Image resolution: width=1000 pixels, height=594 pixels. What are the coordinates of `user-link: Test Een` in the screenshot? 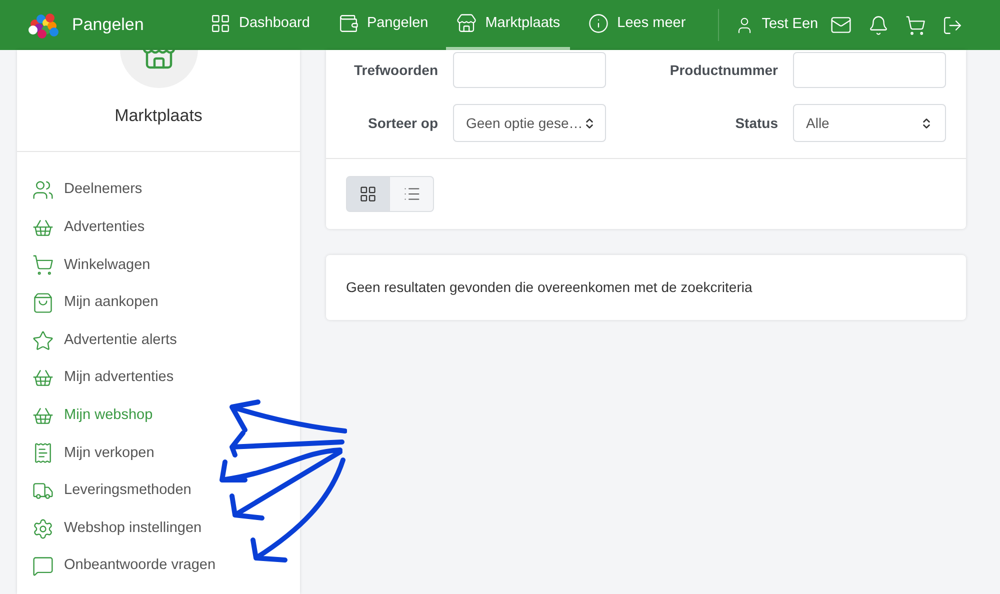 It's located at (776, 25).